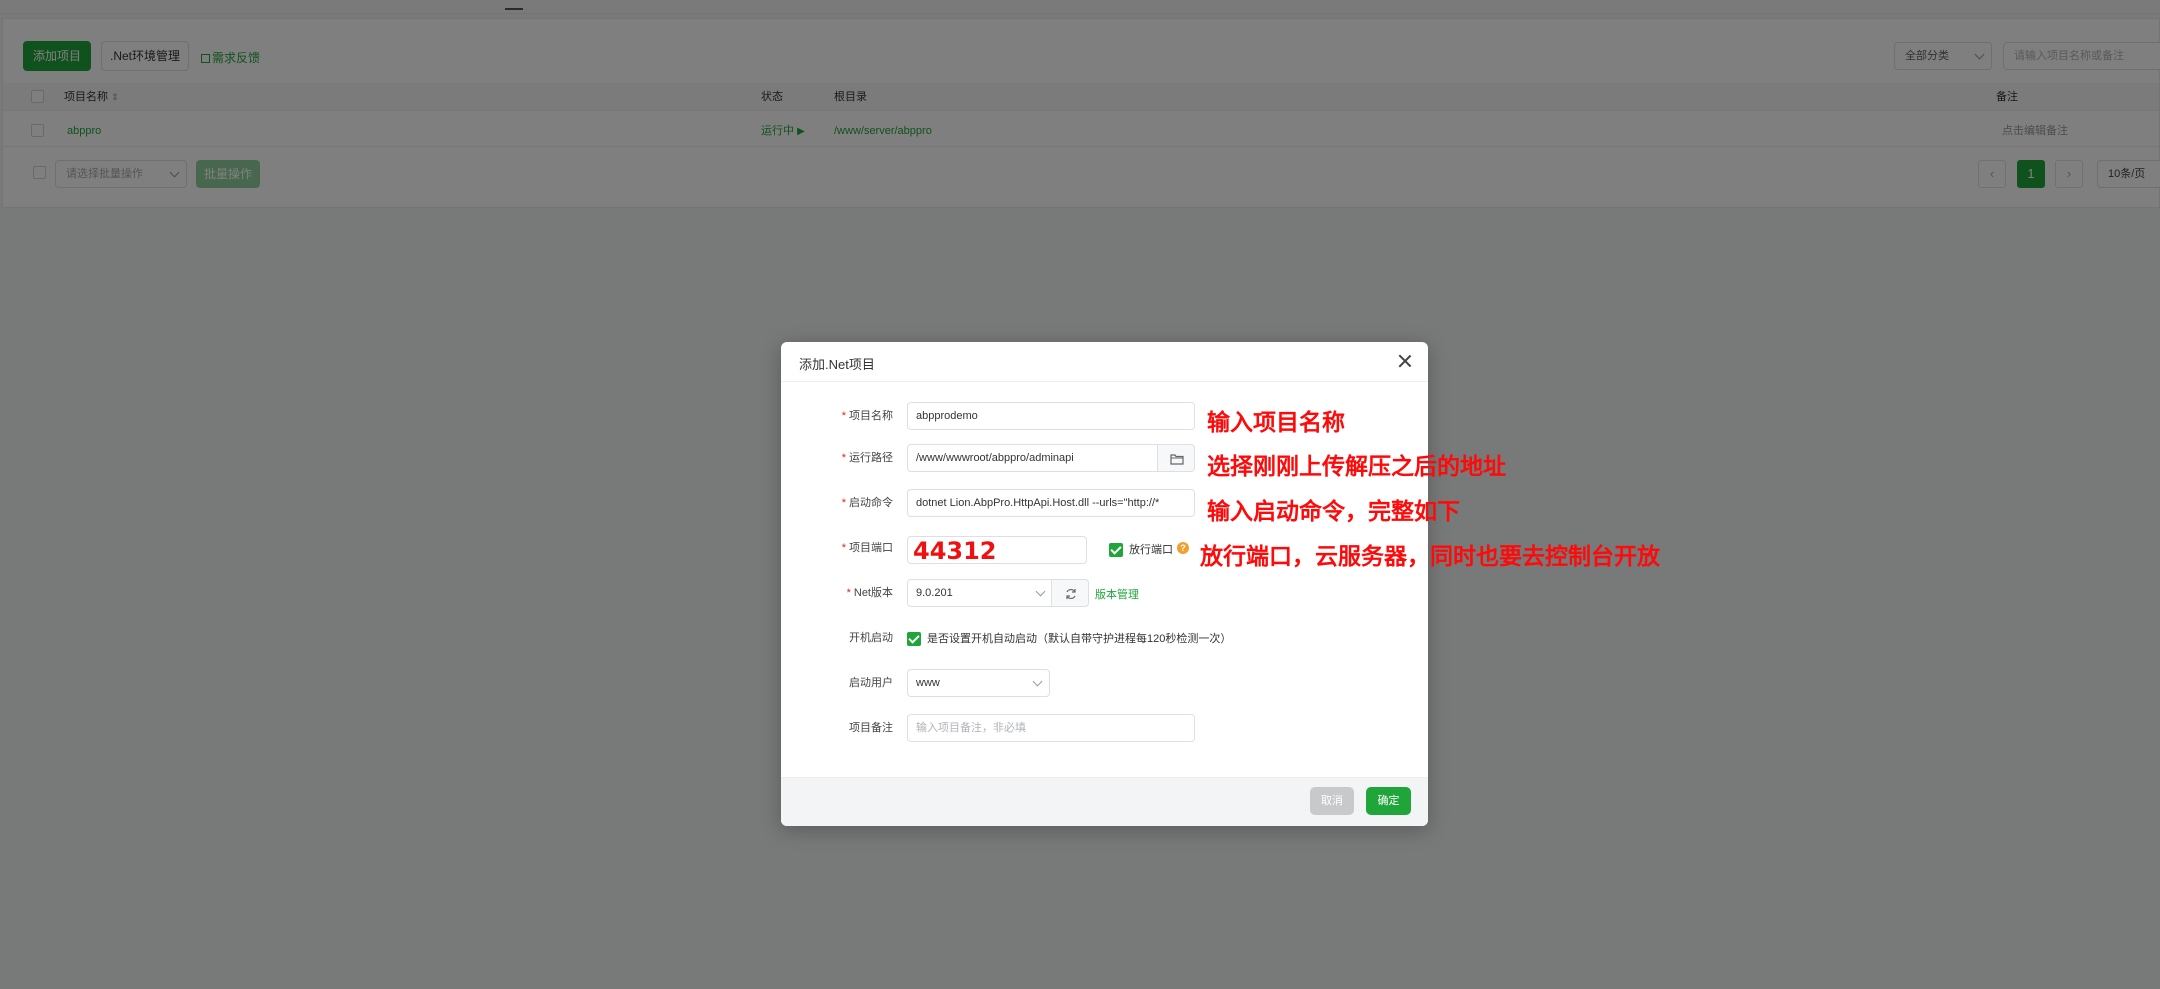  I want to click on project-port-label: * 项目端口, so click(867, 548).